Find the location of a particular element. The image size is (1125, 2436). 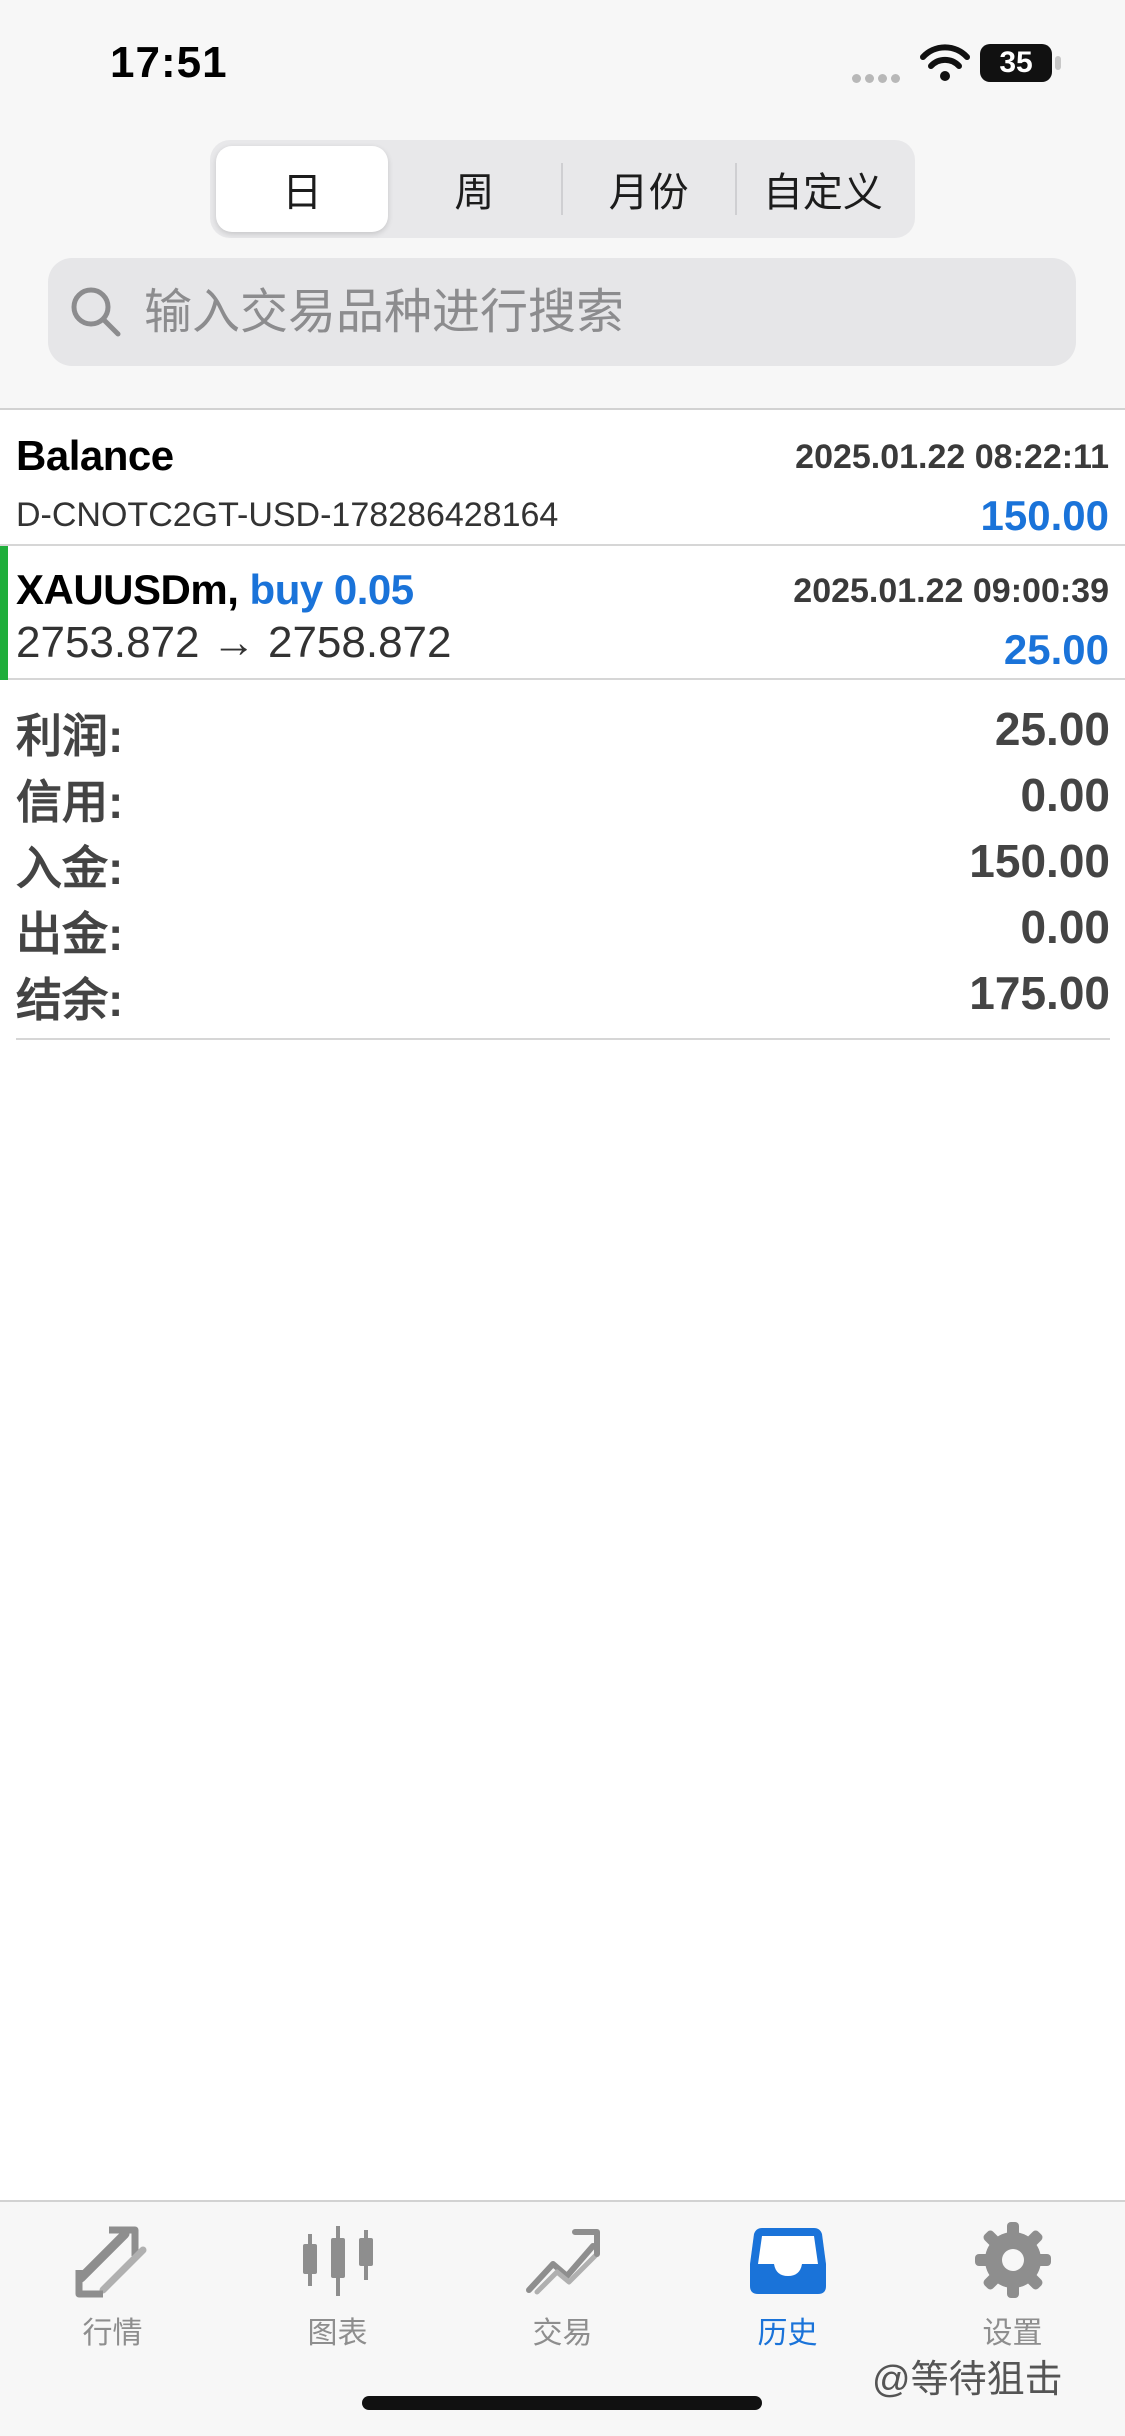

summary-credit: 信用: 0.00 is located at coordinates (563, 799).